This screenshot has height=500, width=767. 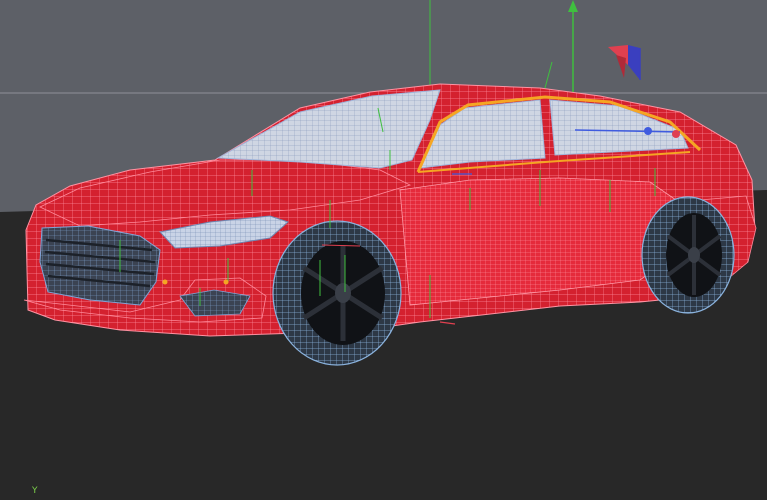 I want to click on axis-label-y: Y, so click(x=35, y=491).